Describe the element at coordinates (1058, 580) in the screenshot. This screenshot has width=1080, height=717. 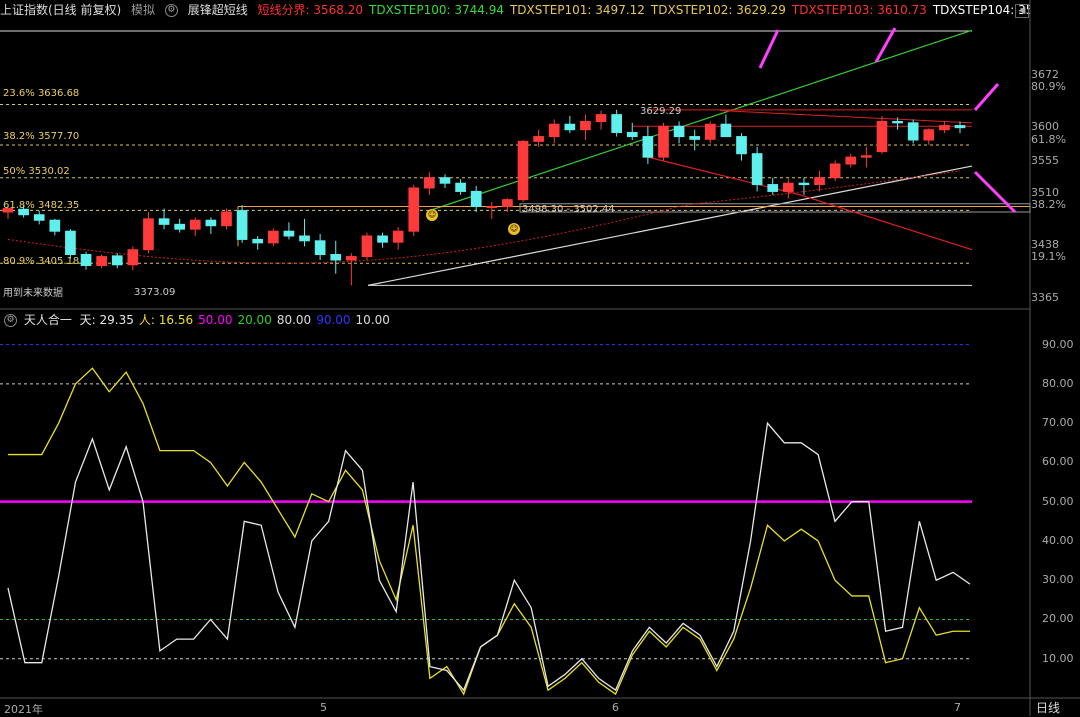
I see `sub-axis-tick: 30.00` at that location.